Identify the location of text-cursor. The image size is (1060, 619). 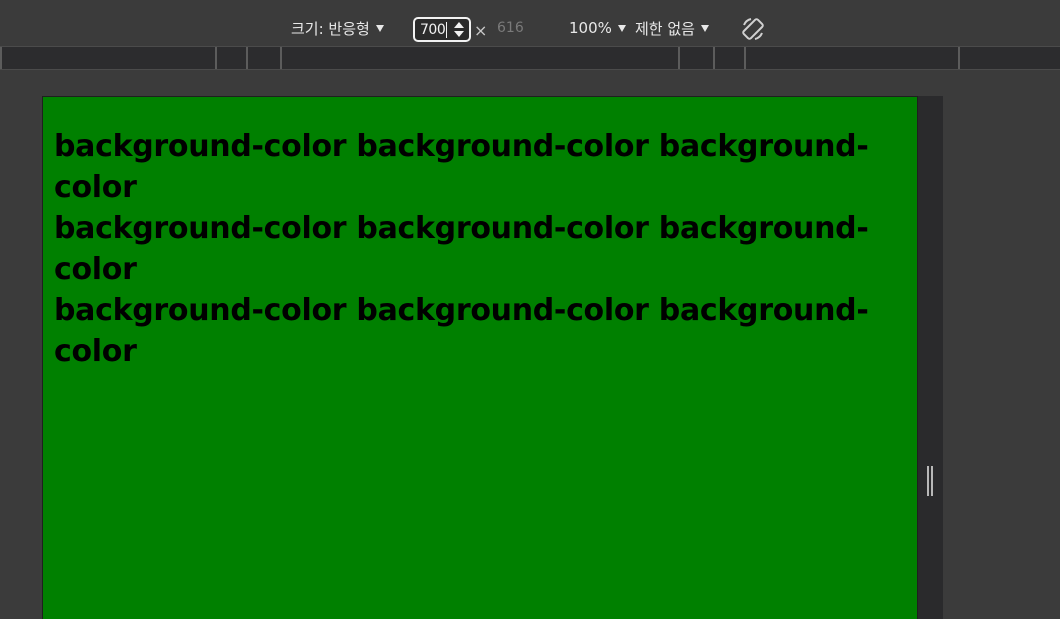
(447, 29).